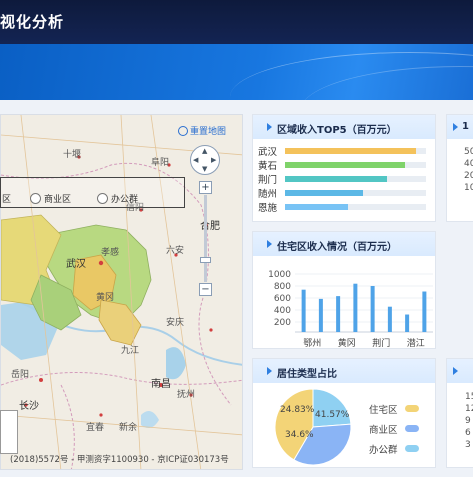 The width and height of the screenshot is (473, 477). What do you see at coordinates (282, 287) in the screenshot?
I see `y-tick-label: 800` at bounding box center [282, 287].